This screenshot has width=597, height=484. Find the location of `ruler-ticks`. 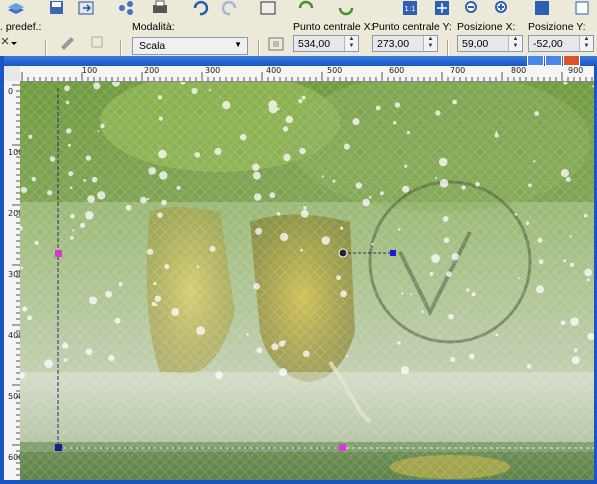

ruler-ticks is located at coordinates (16, 280).